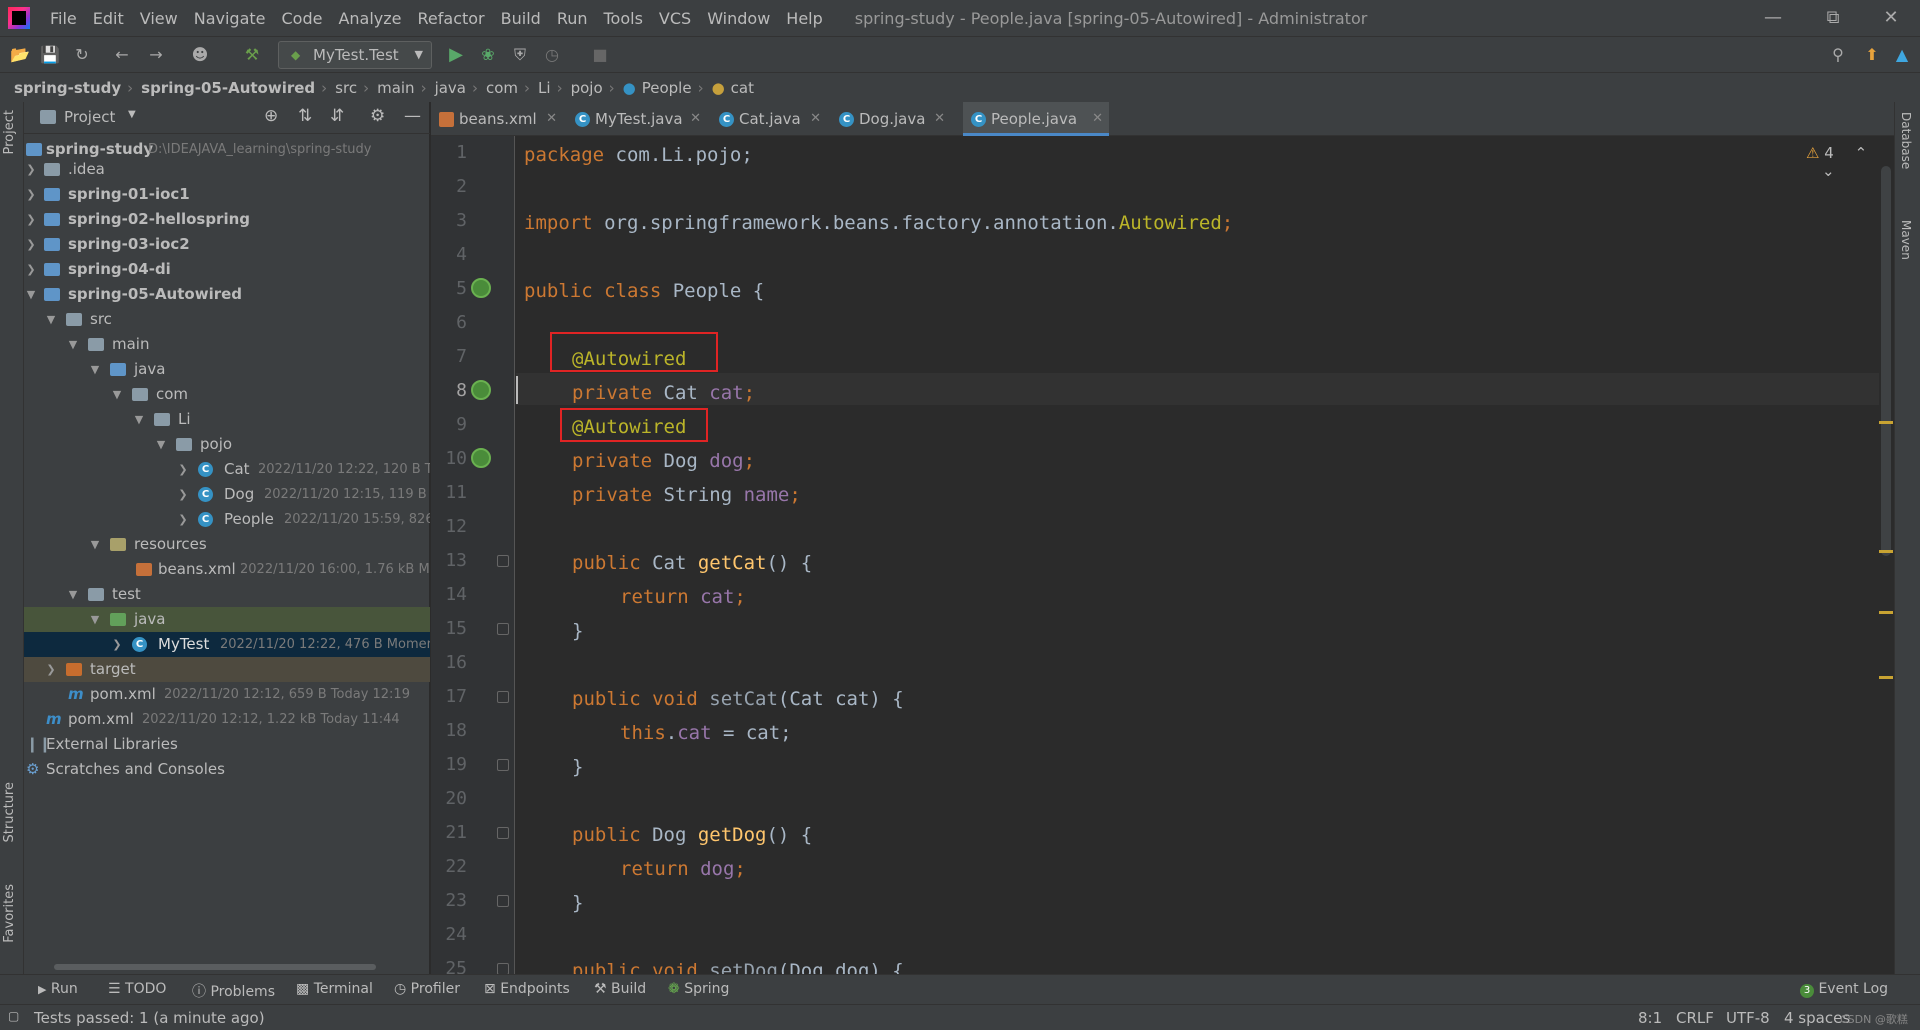 Image resolution: width=1920 pixels, height=1030 pixels. What do you see at coordinates (1842, 162) in the screenshot?
I see `inspection-widget: ⚠ 4 ⌃ ⌄` at bounding box center [1842, 162].